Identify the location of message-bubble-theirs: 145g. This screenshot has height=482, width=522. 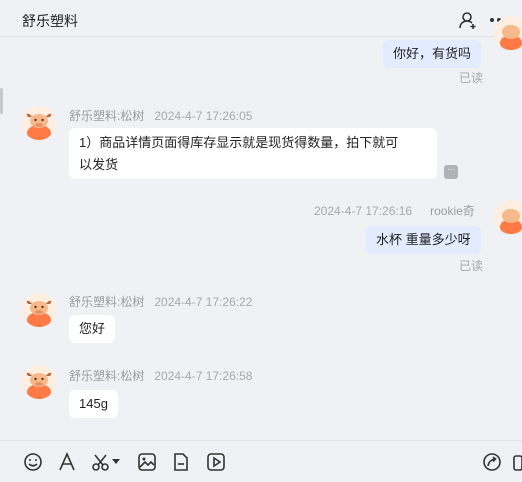
(93, 404).